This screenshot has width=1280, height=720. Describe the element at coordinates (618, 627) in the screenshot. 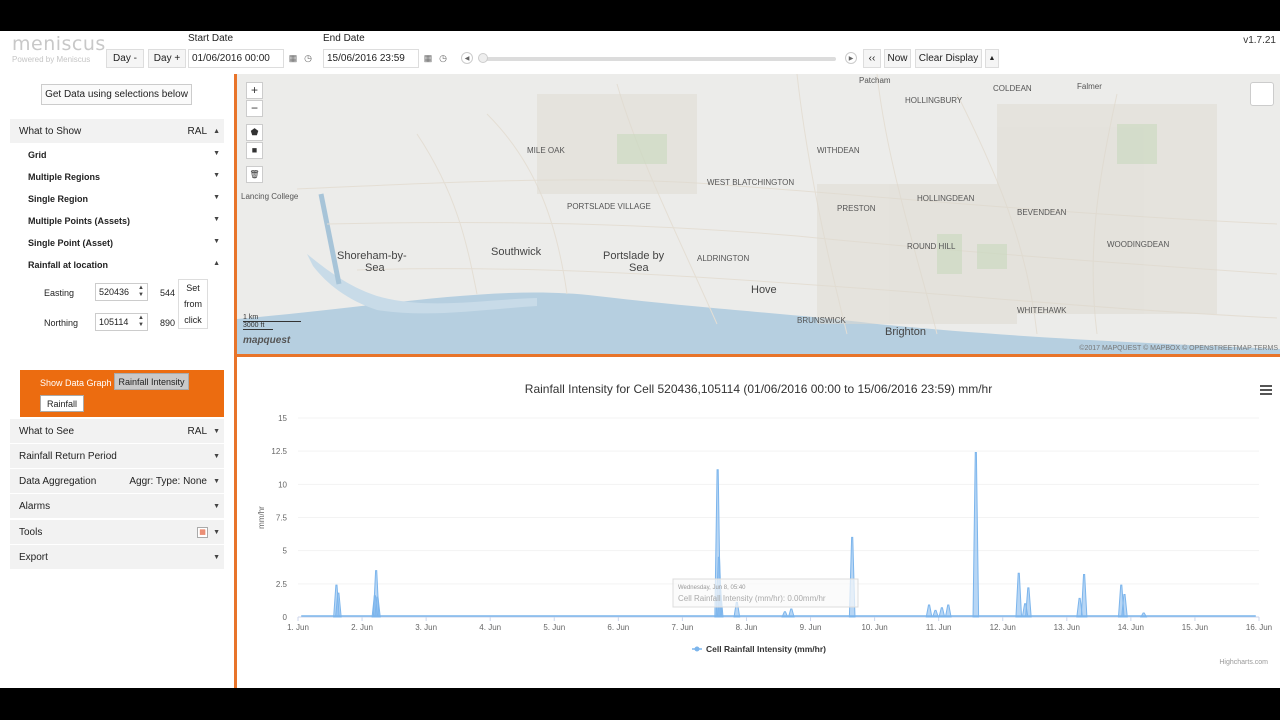

I see `x-tick-label: 6. Jun` at that location.